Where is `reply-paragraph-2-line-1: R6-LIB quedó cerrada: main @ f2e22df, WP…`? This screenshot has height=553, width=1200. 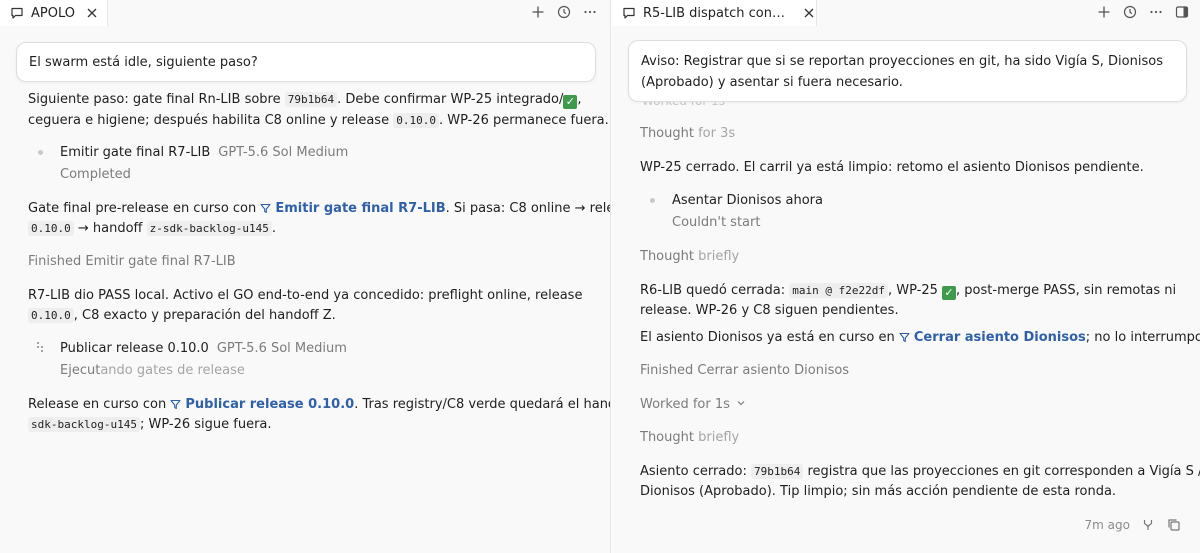 reply-paragraph-2-line-1: R6-LIB quedó cerrada: main @ f2e22df, WP… is located at coordinates (908, 290).